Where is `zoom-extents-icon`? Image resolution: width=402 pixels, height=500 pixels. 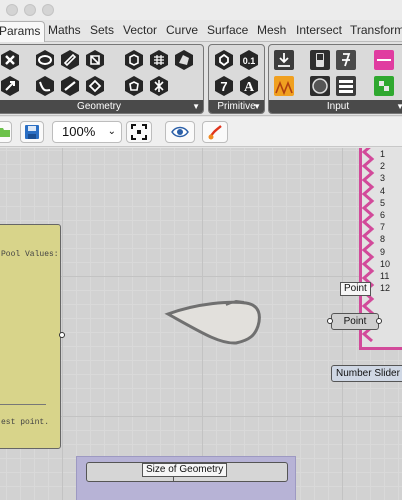 zoom-extents-icon is located at coordinates (139, 132).